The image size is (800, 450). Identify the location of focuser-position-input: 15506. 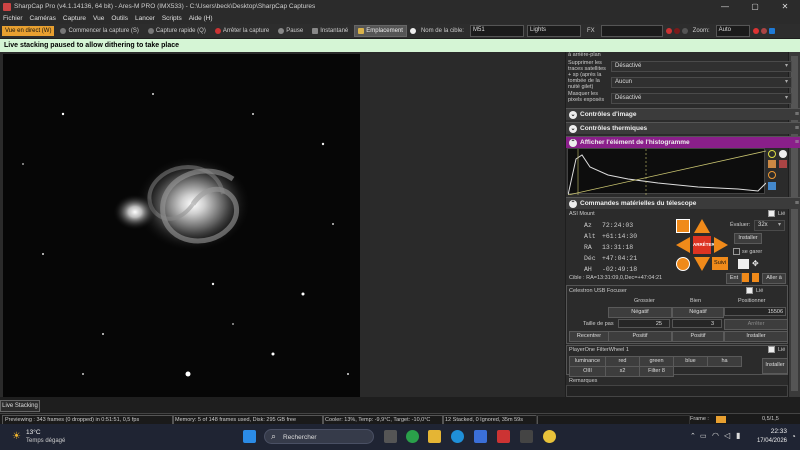
(755, 311).